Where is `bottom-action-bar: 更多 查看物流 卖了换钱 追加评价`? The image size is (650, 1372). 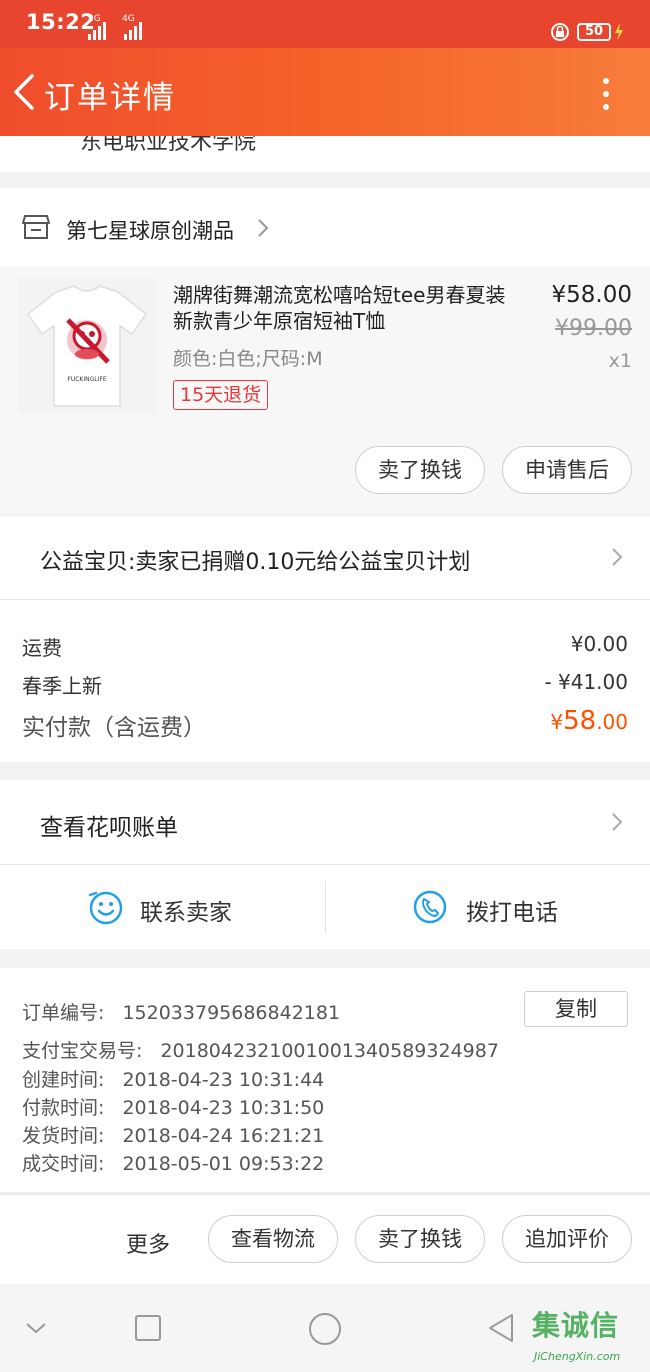
bottom-action-bar: 更多 查看物流 卖了换钱 追加评价 is located at coordinates (325, 1239).